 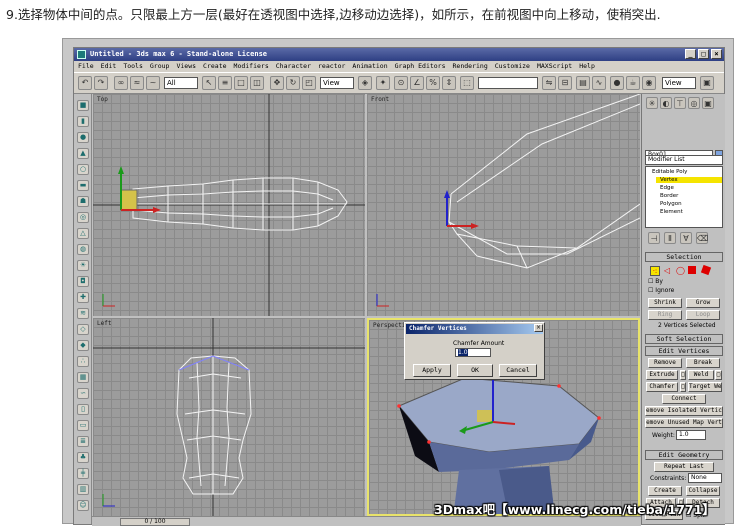 What do you see at coordinates (692, 270) in the screenshot?
I see `polygon-mode-icon` at bounding box center [692, 270].